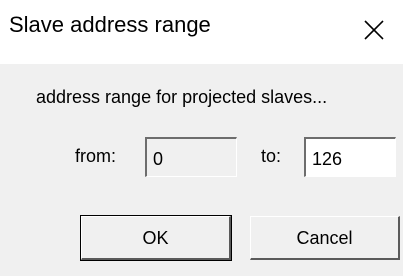 The image size is (403, 276). What do you see at coordinates (110, 24) in the screenshot?
I see `window-title: Slave address range` at bounding box center [110, 24].